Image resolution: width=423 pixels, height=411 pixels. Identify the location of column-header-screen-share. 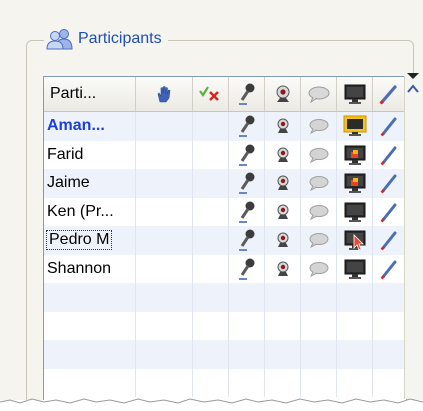
(355, 94).